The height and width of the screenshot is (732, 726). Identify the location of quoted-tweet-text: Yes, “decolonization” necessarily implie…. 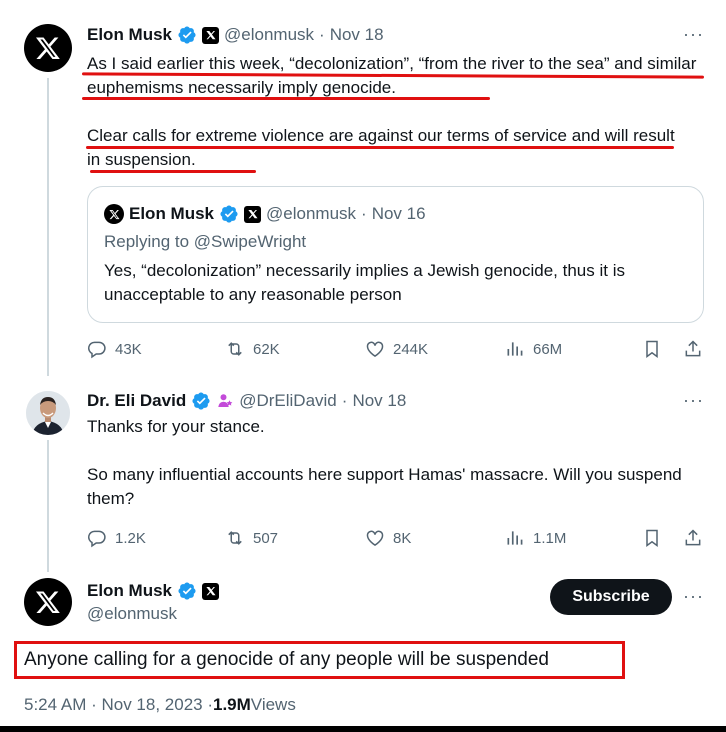
(364, 282).